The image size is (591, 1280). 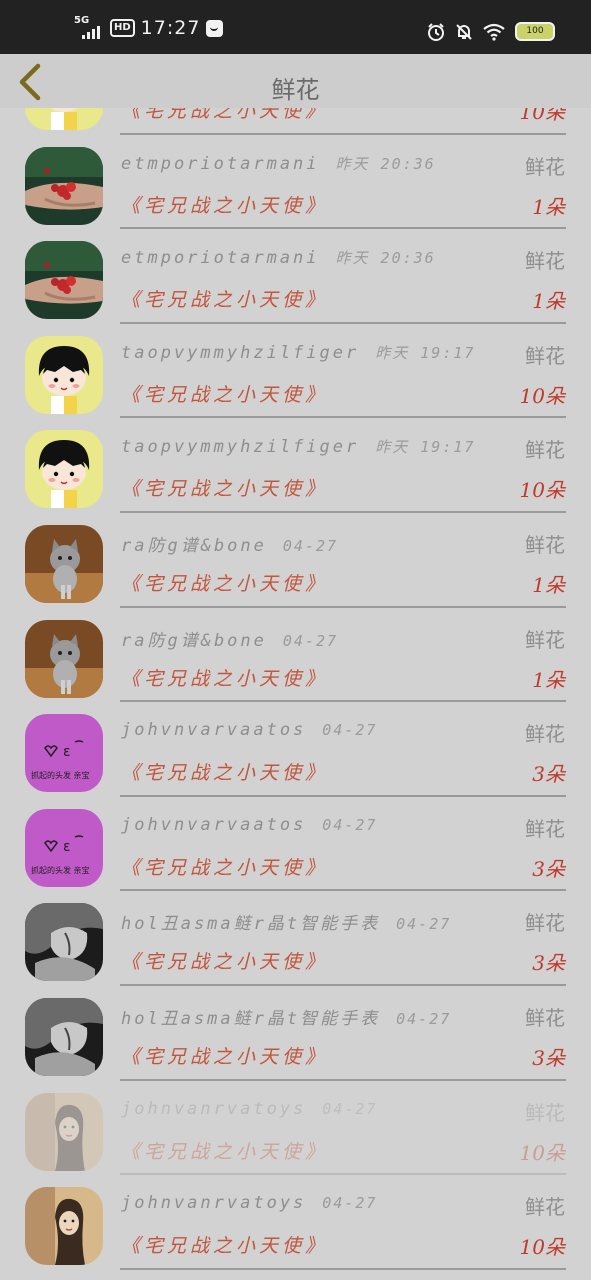 I want to click on gift-row-header: etmporiotarmani 昨天 20:36 鲜花, so click(x=343, y=168).